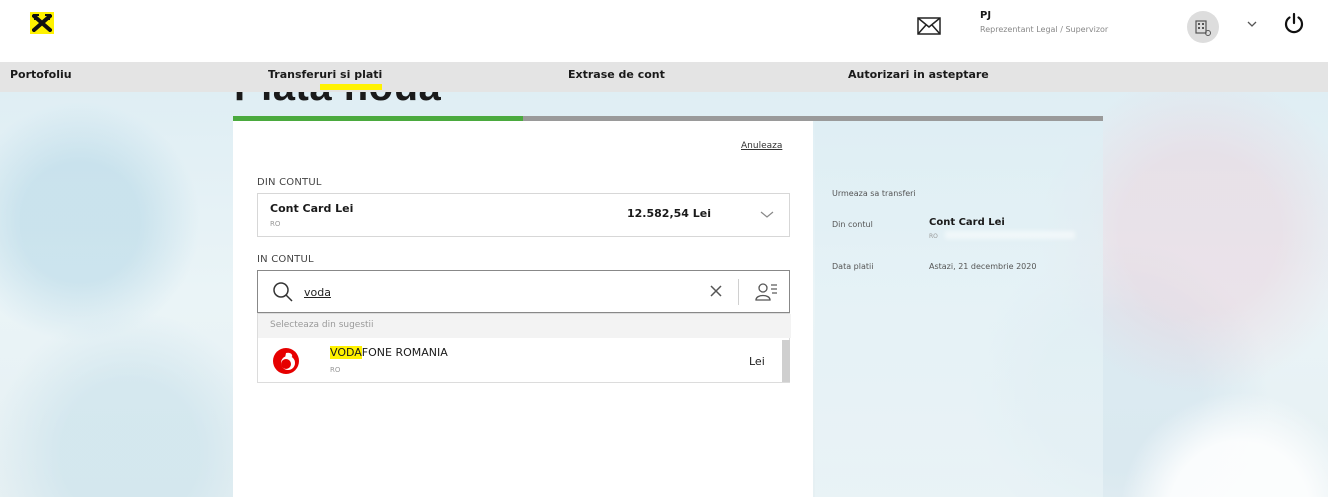 This screenshot has height=497, width=1328. I want to click on close-icon, so click(716, 291).